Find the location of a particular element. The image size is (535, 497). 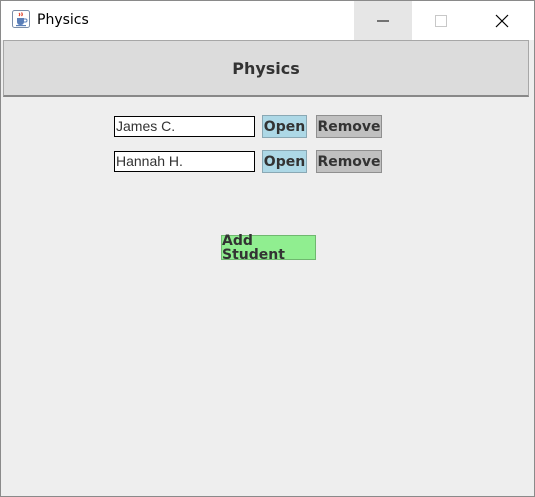

student-name-field: Hannah H. is located at coordinates (184, 161).